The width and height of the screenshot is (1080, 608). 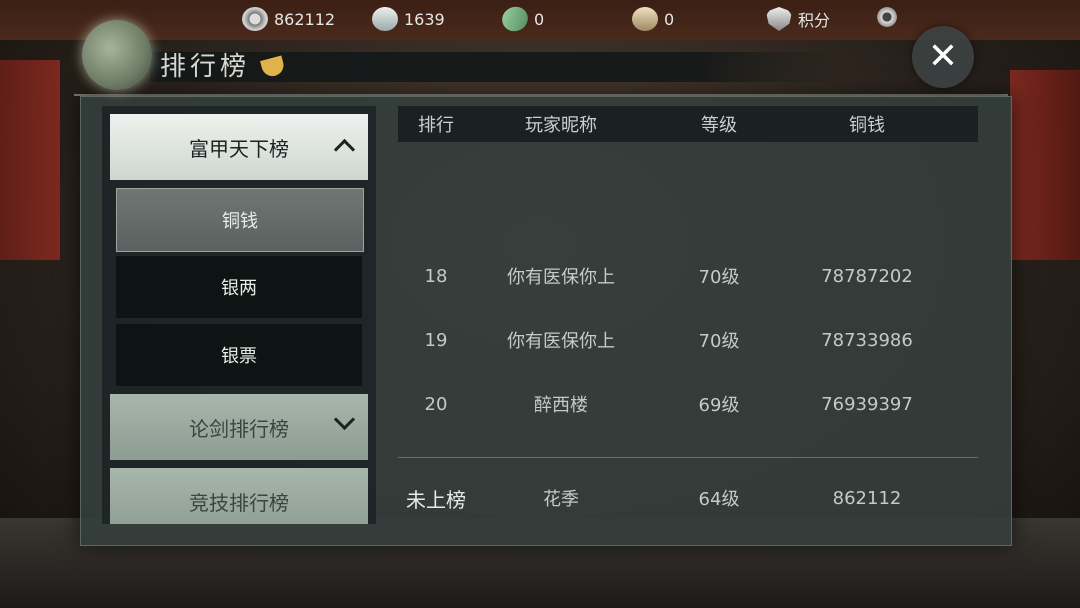 I want to click on table-row: 18 你有医保你上 70级 78787202, so click(x=688, y=276).